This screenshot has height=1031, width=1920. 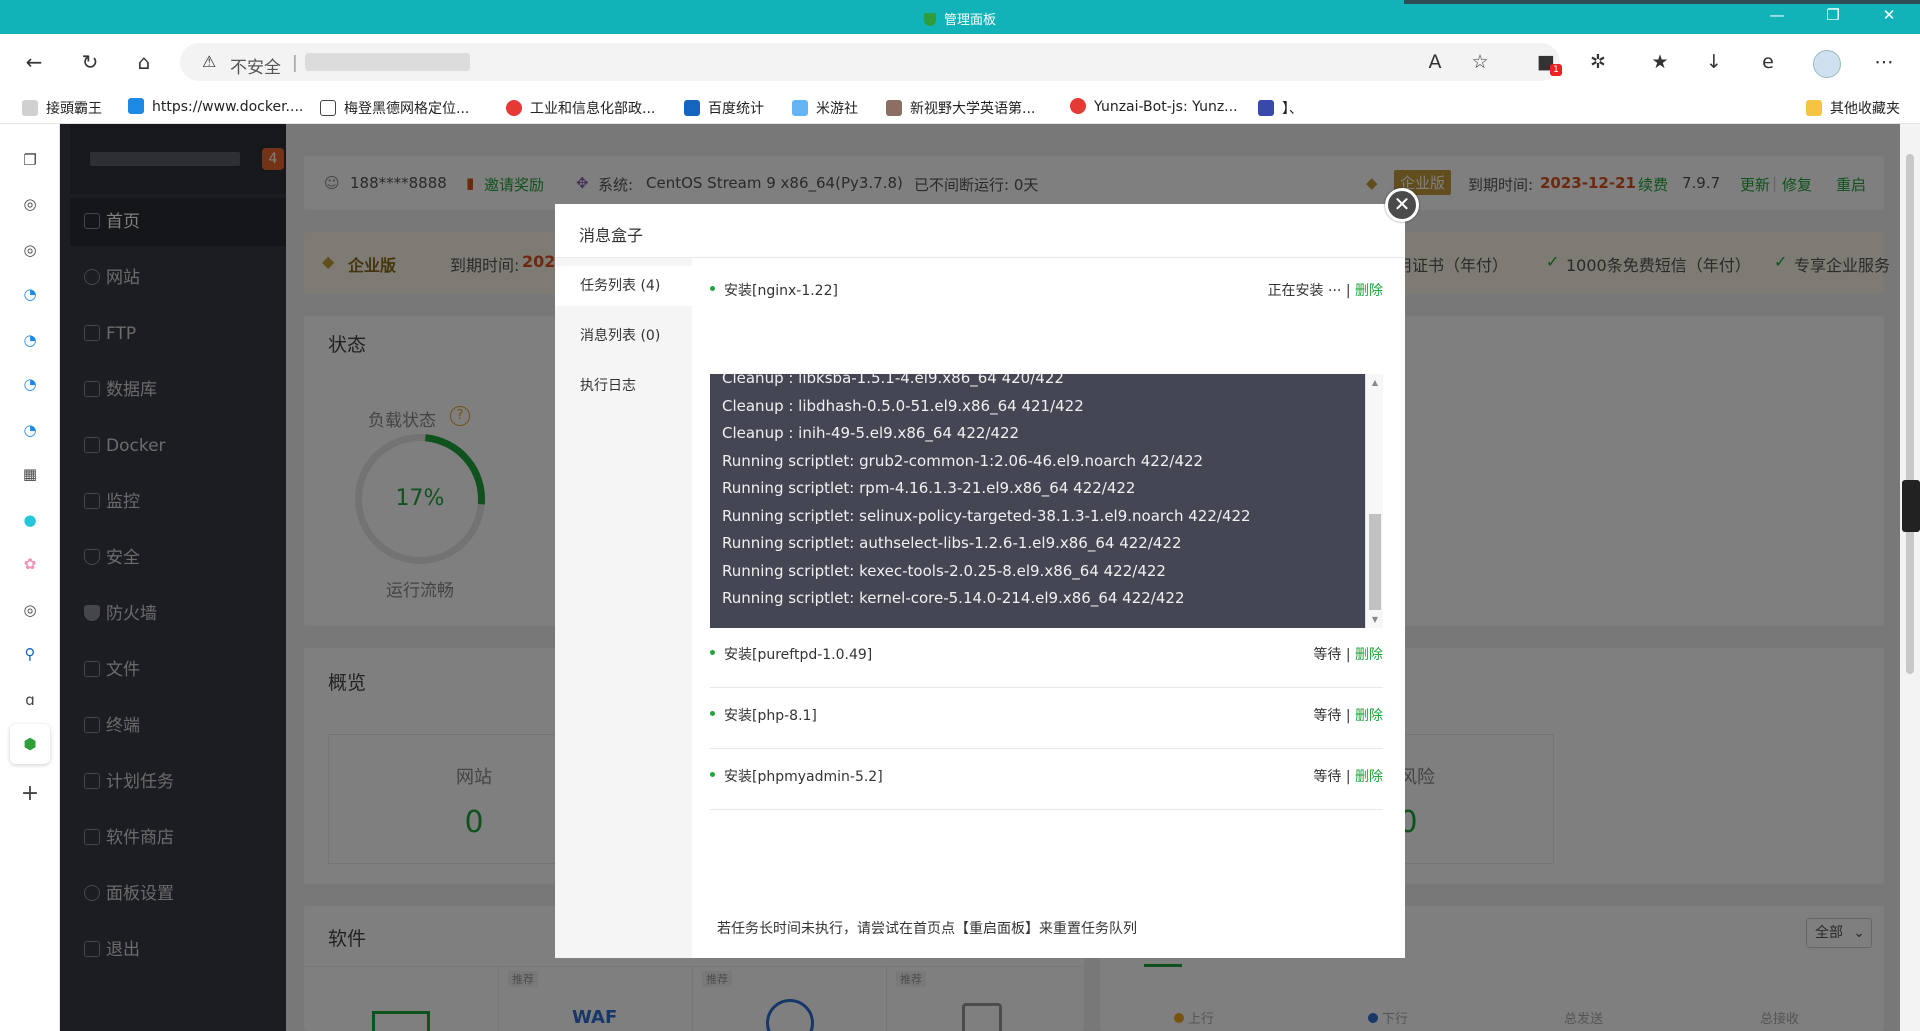 I want to click on task-row: 安装[php-8.1] 等待 | 删除, so click(x=1046, y=719).